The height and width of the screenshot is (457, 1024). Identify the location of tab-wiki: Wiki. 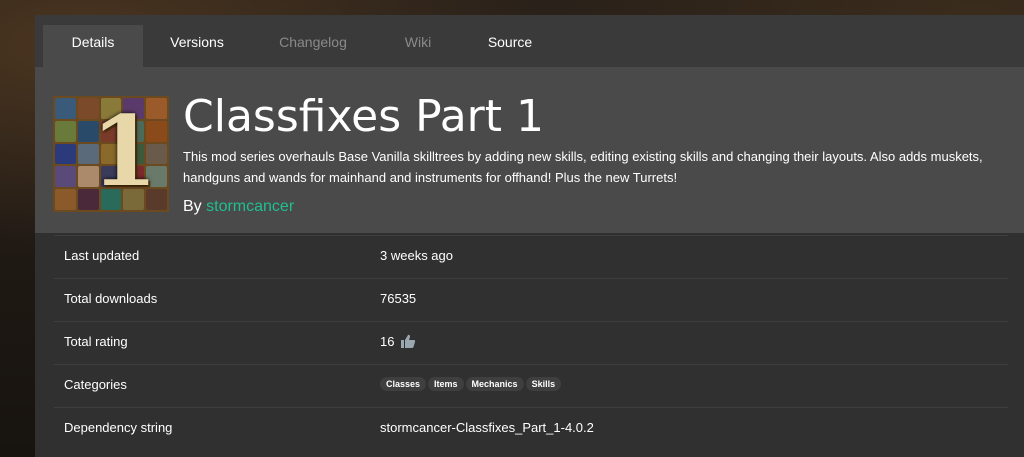
(418, 46).